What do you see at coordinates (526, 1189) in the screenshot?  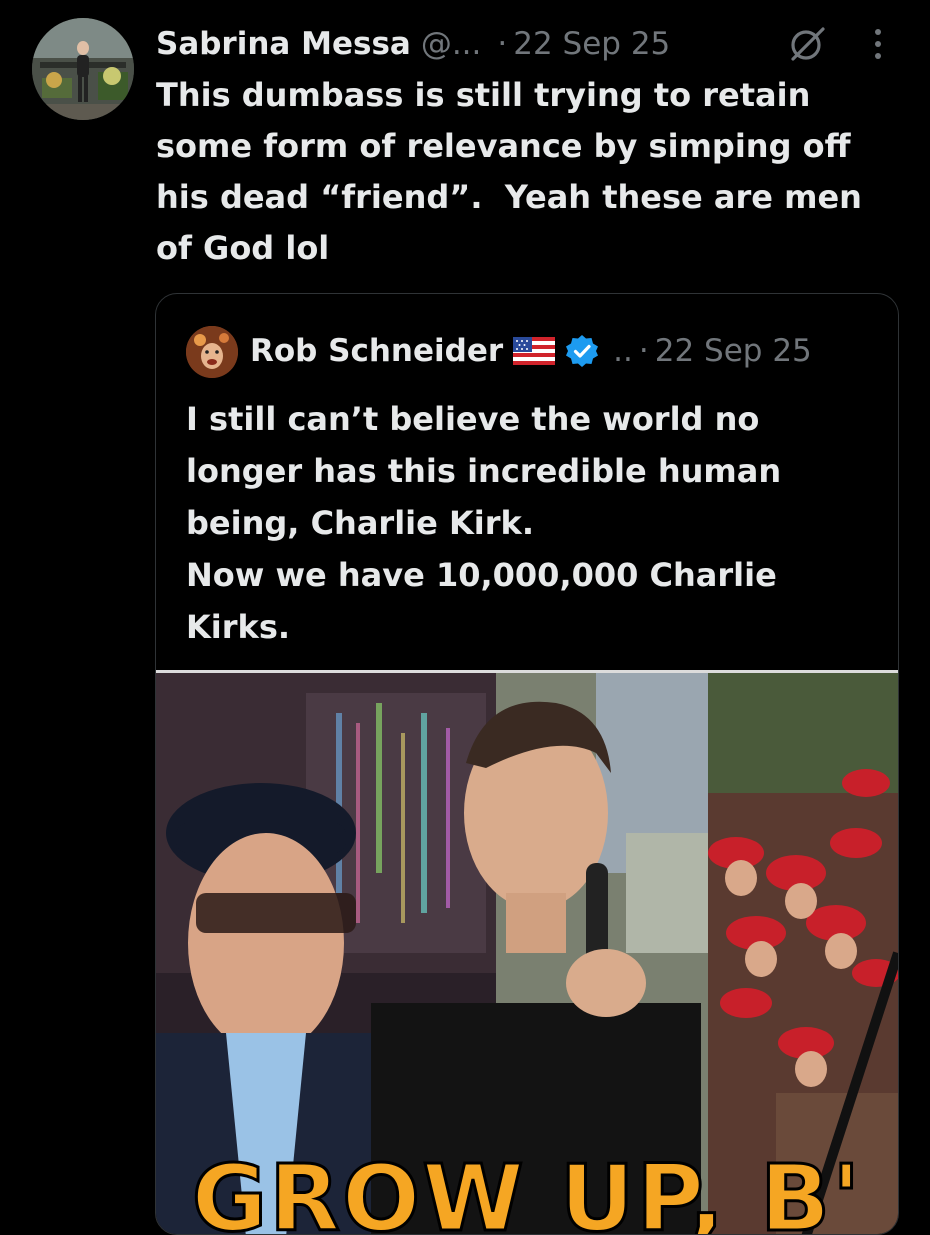 I see `media-caption: GROW UP, B'` at bounding box center [526, 1189].